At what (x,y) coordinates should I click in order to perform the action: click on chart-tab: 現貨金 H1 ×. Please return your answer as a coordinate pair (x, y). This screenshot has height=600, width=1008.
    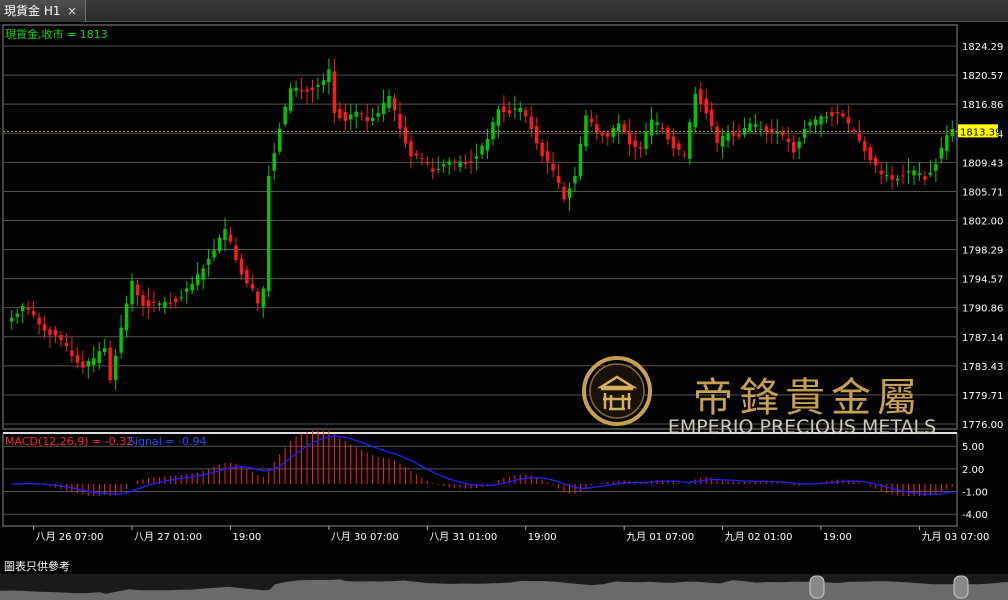
    Looking at the image, I should click on (43, 11).